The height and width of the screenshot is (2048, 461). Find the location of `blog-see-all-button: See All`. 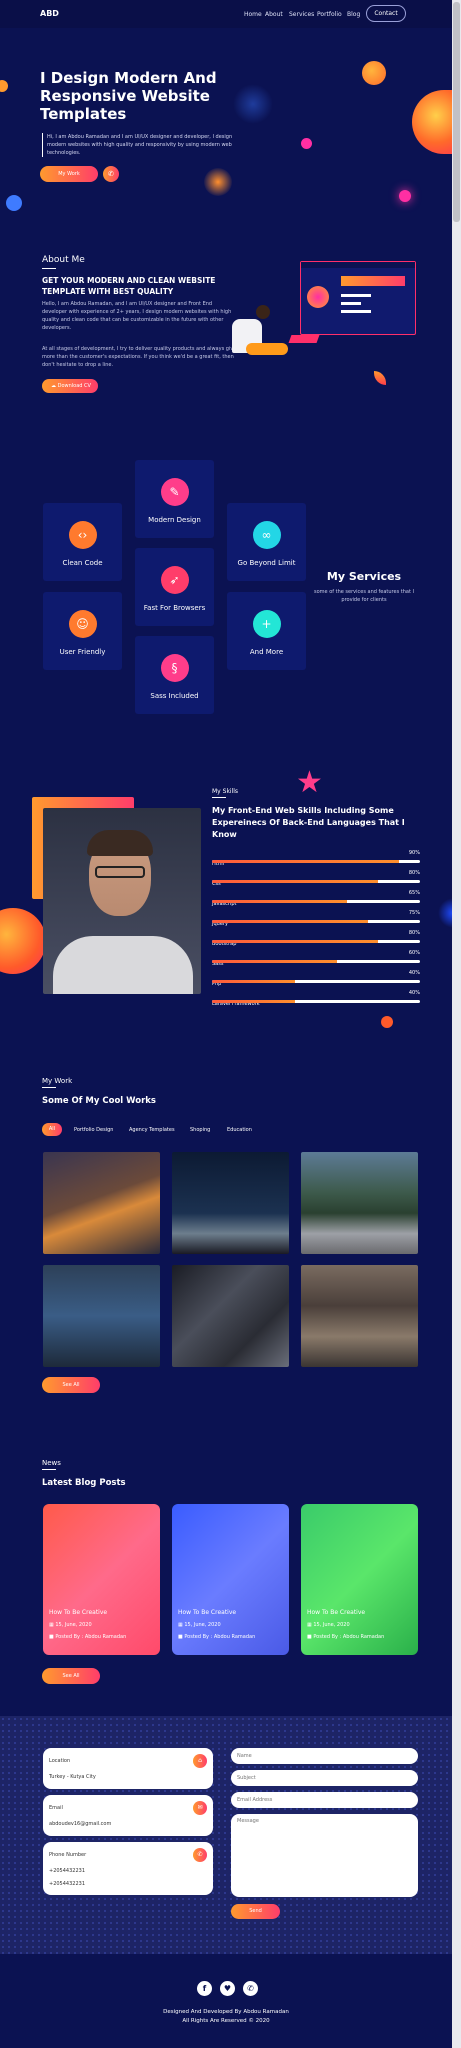

blog-see-all-button: See All is located at coordinates (71, 1676).